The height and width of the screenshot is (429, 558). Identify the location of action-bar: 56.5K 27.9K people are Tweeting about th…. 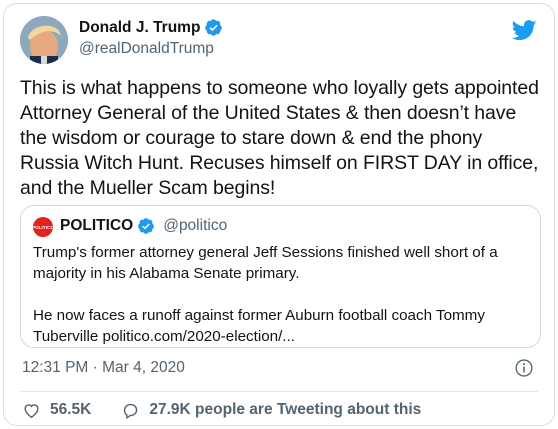
(221, 410).